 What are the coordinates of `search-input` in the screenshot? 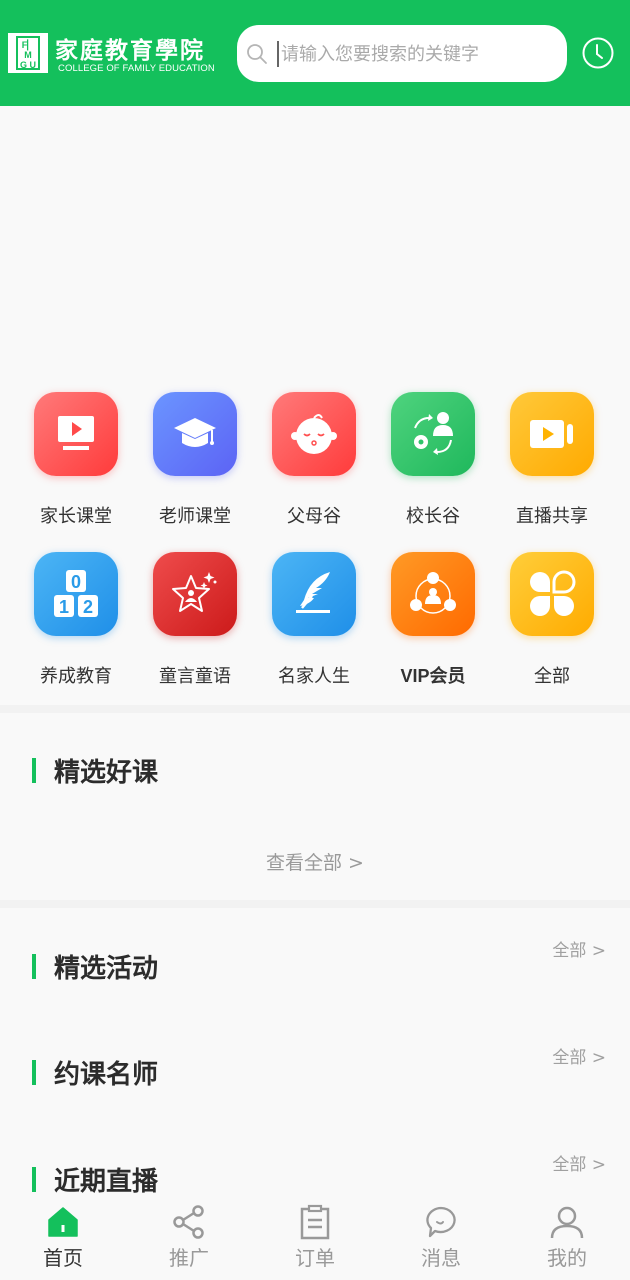 It's located at (416, 54).